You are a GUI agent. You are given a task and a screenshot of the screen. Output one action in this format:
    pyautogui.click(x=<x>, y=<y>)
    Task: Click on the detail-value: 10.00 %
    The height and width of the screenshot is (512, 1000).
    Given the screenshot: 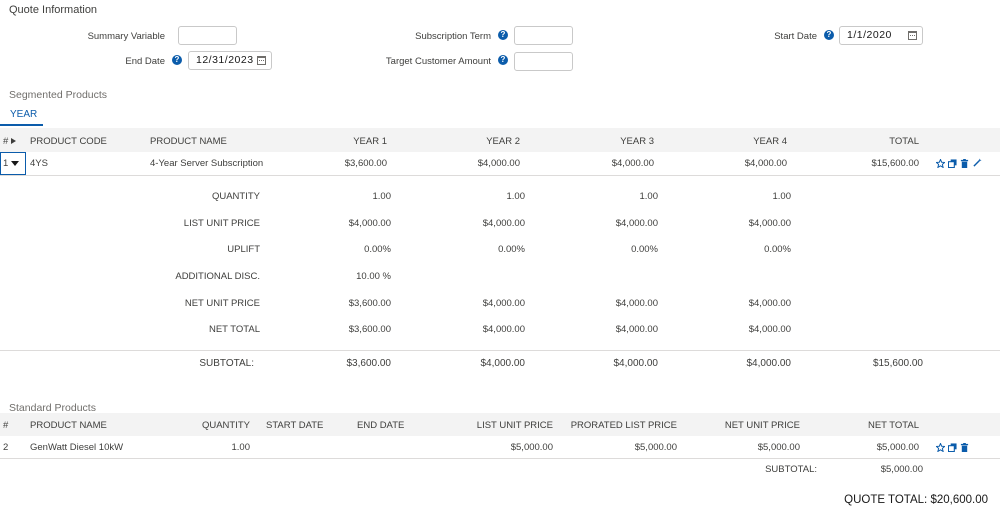 What is the action you would take?
    pyautogui.click(x=345, y=276)
    